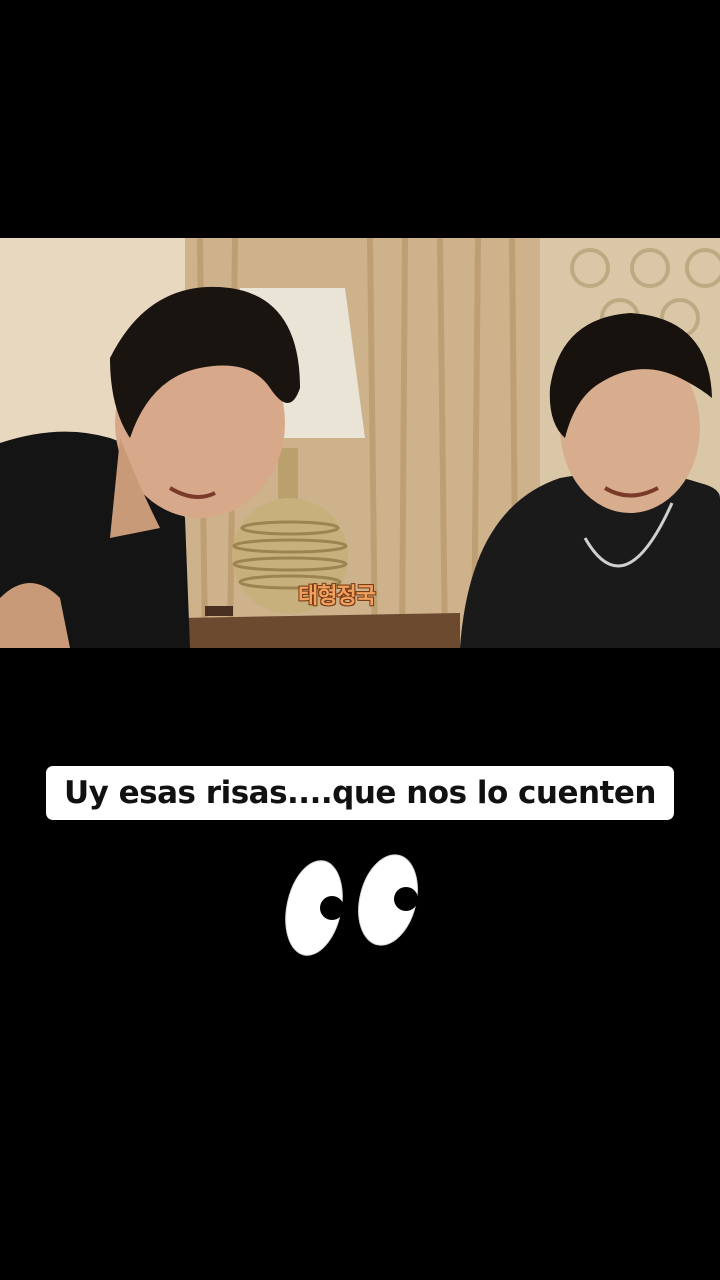 This screenshot has height=1280, width=720. What do you see at coordinates (332, 908) in the screenshot?
I see `left-pupil` at bounding box center [332, 908].